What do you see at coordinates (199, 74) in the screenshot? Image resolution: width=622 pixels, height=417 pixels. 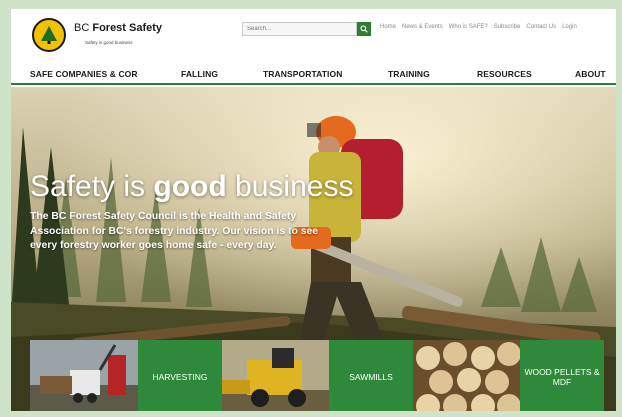 I see `nav-item-falling: FALLING` at bounding box center [199, 74].